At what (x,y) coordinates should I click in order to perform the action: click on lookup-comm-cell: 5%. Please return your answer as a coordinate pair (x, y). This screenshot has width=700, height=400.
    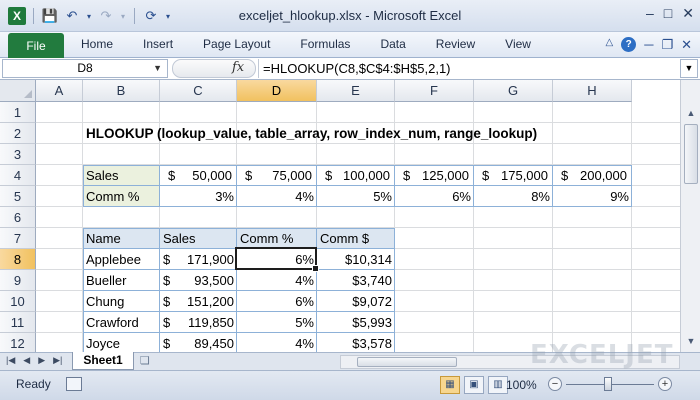
    Looking at the image, I should click on (356, 196).